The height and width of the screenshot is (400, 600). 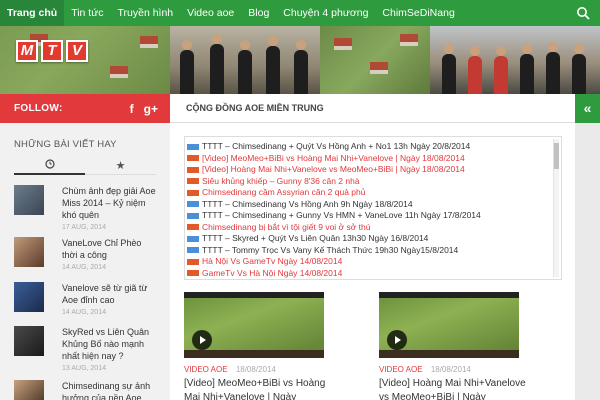 What do you see at coordinates (418, 13) in the screenshot?
I see `nav-item-chimsedinang: ChimSeDiNang` at bounding box center [418, 13].